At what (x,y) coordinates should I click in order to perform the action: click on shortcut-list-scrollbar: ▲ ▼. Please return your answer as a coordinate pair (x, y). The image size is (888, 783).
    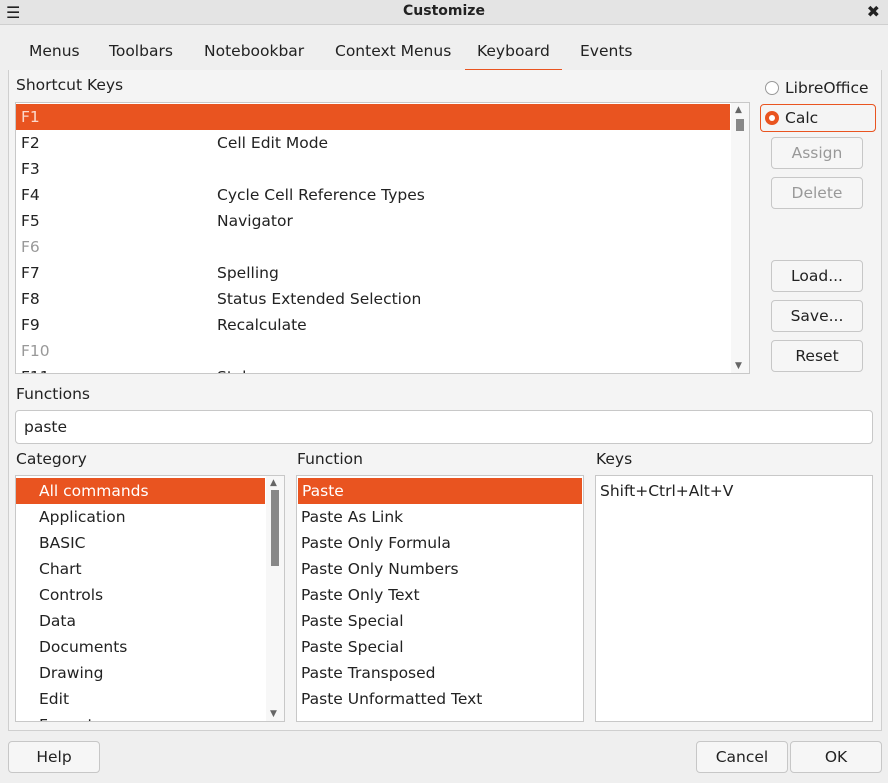
    Looking at the image, I should click on (740, 238).